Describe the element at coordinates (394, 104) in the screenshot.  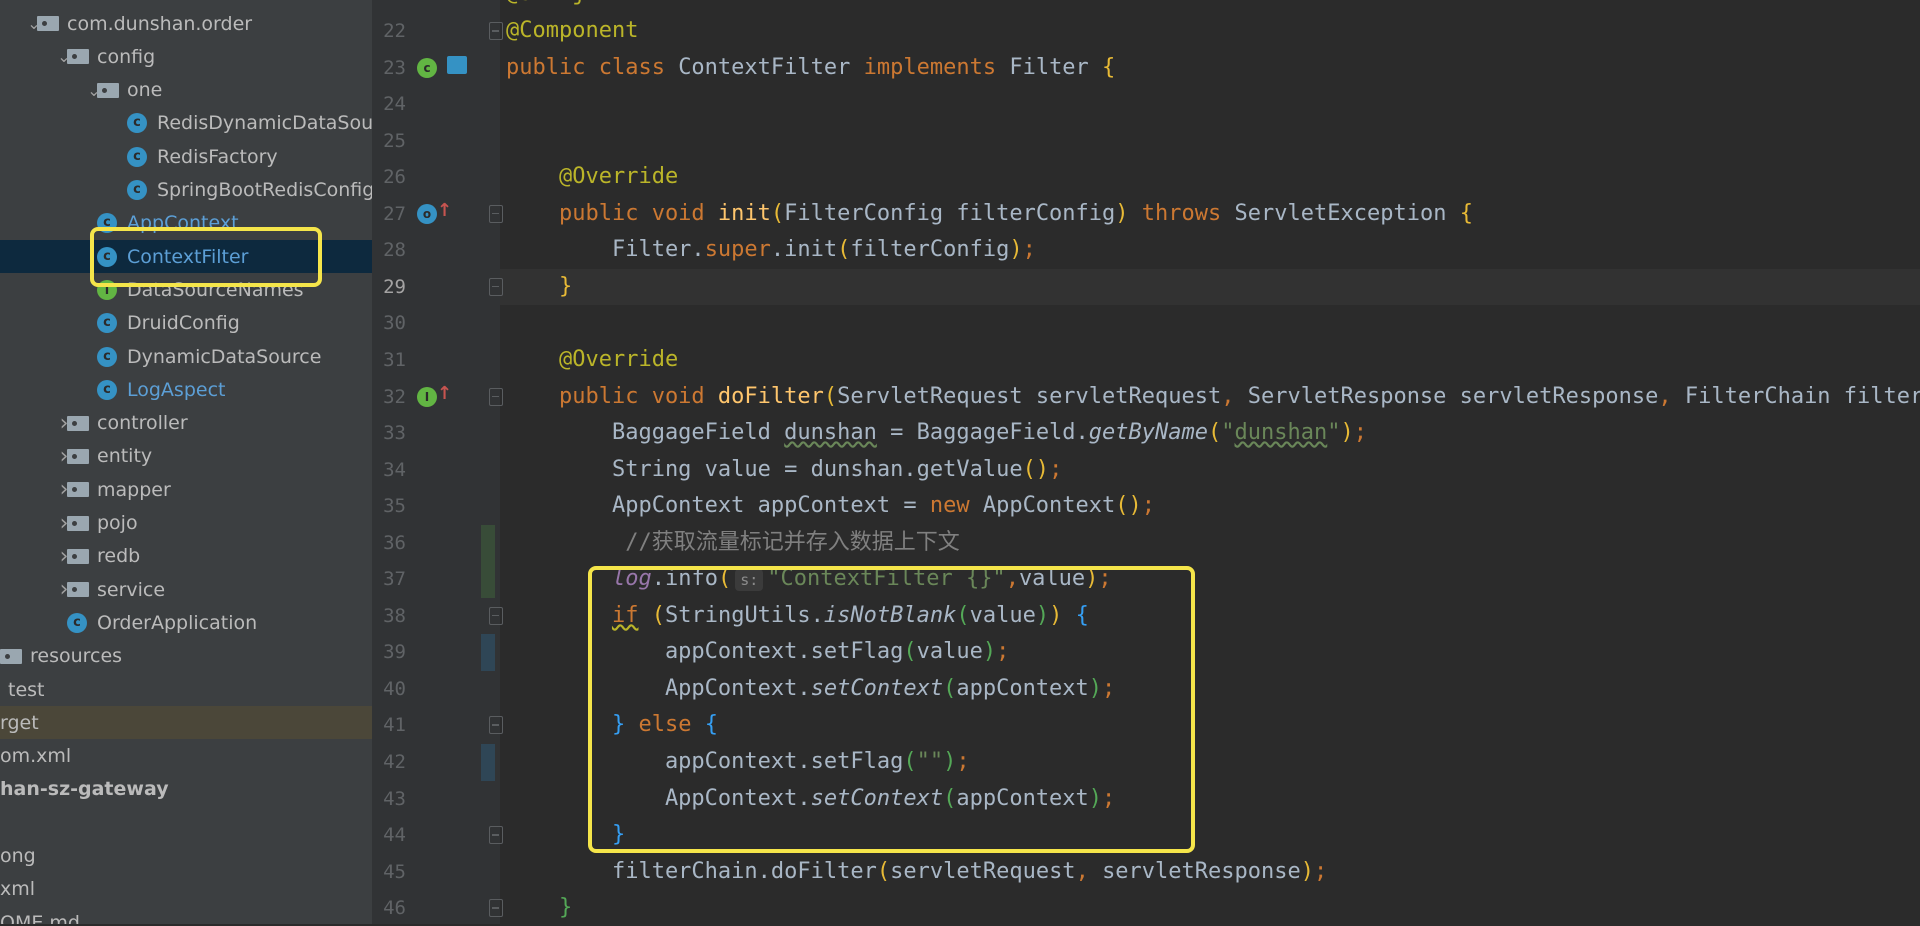
I see `line-number: 24` at that location.